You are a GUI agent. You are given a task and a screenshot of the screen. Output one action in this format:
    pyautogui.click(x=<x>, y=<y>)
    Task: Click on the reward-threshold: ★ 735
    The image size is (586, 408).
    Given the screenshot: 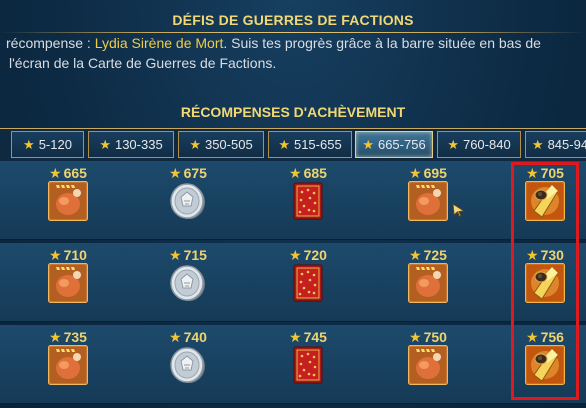 What is the action you would take?
    pyautogui.click(x=68, y=337)
    